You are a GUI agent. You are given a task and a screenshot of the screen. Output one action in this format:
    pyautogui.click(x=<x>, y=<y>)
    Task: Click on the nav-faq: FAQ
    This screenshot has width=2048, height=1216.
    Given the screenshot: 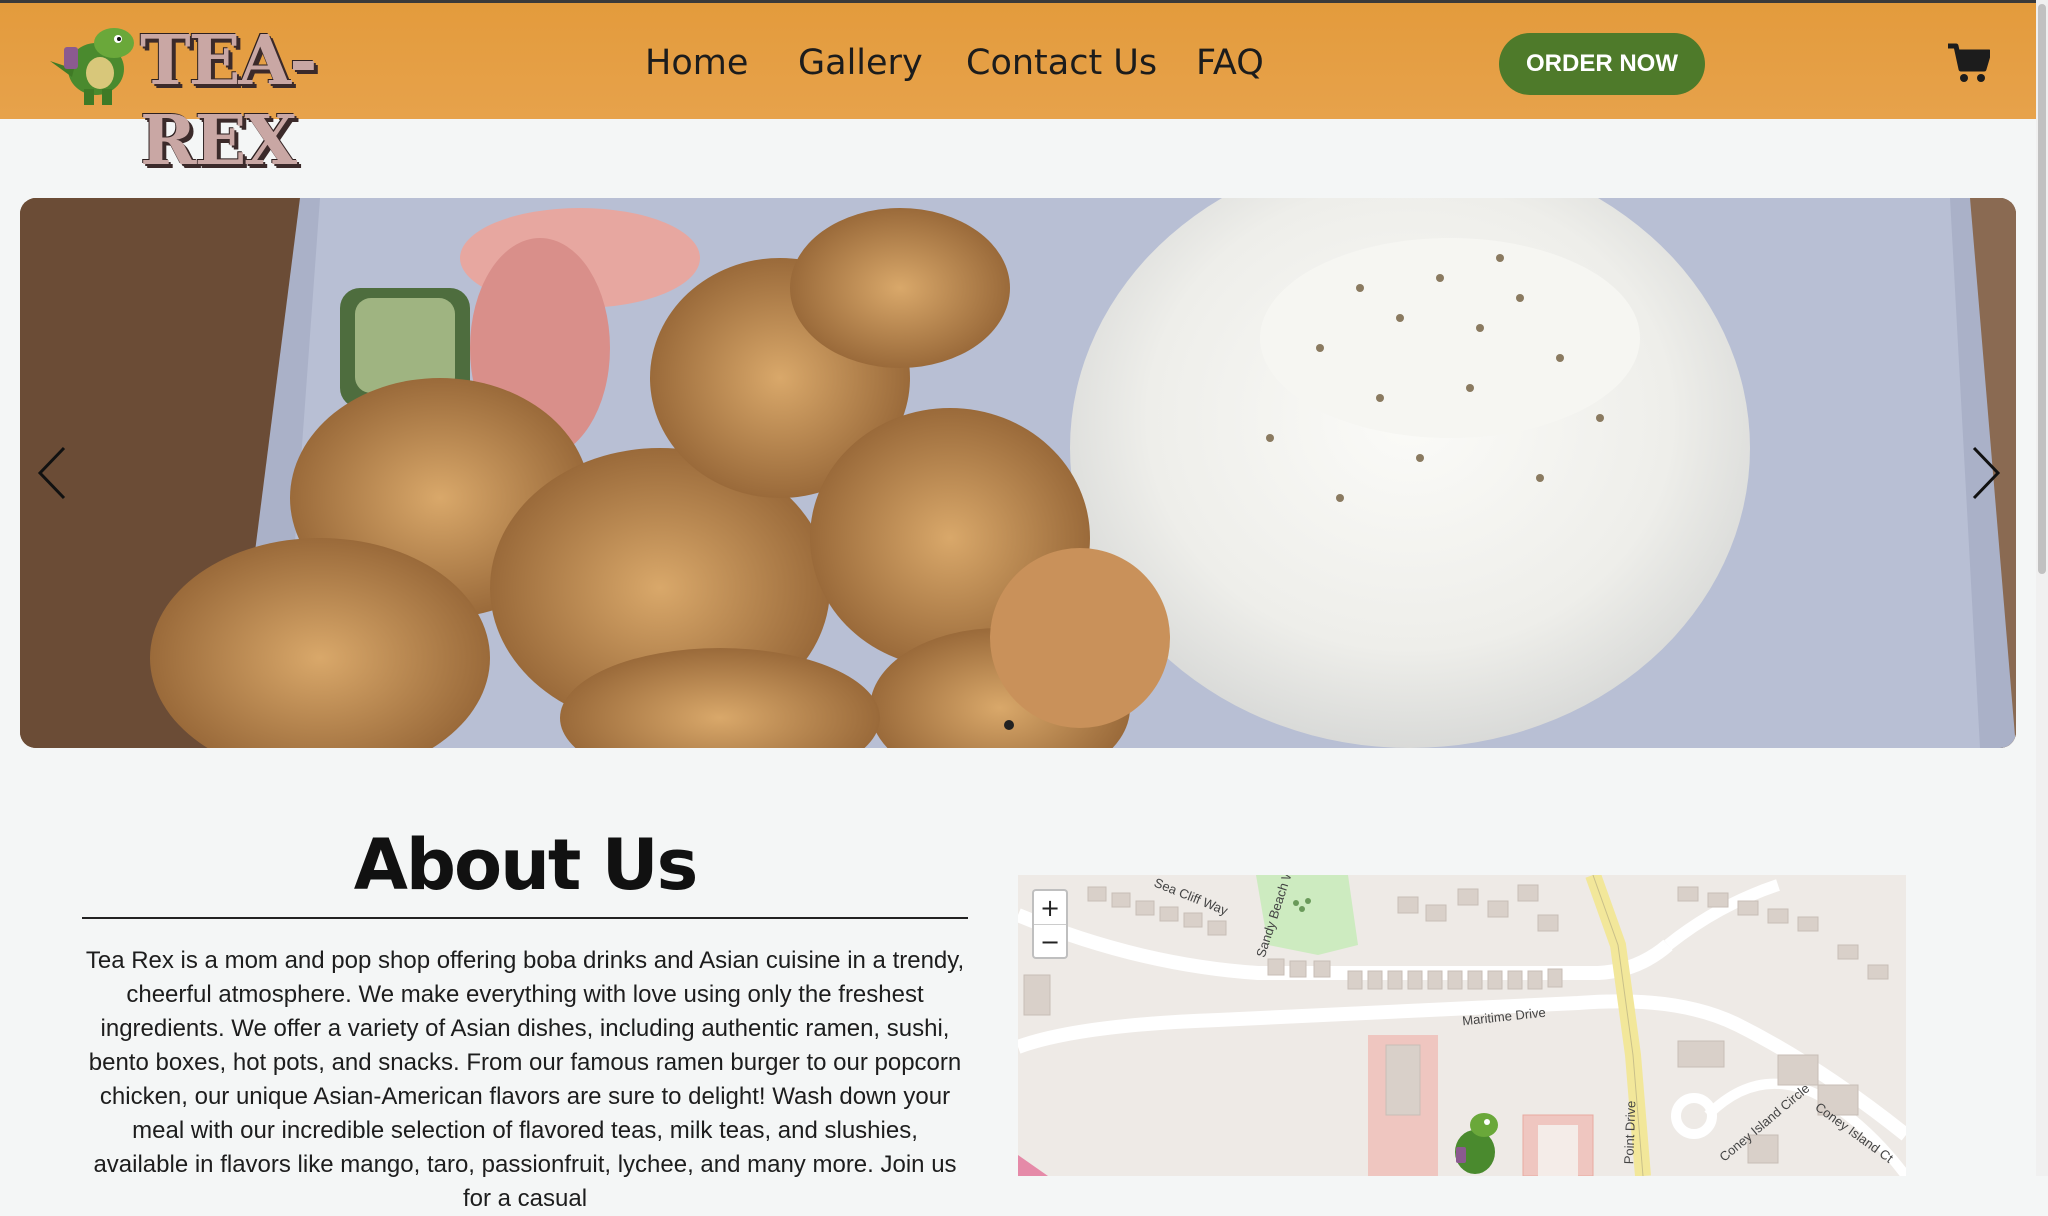 What is the action you would take?
    pyautogui.click(x=1230, y=63)
    